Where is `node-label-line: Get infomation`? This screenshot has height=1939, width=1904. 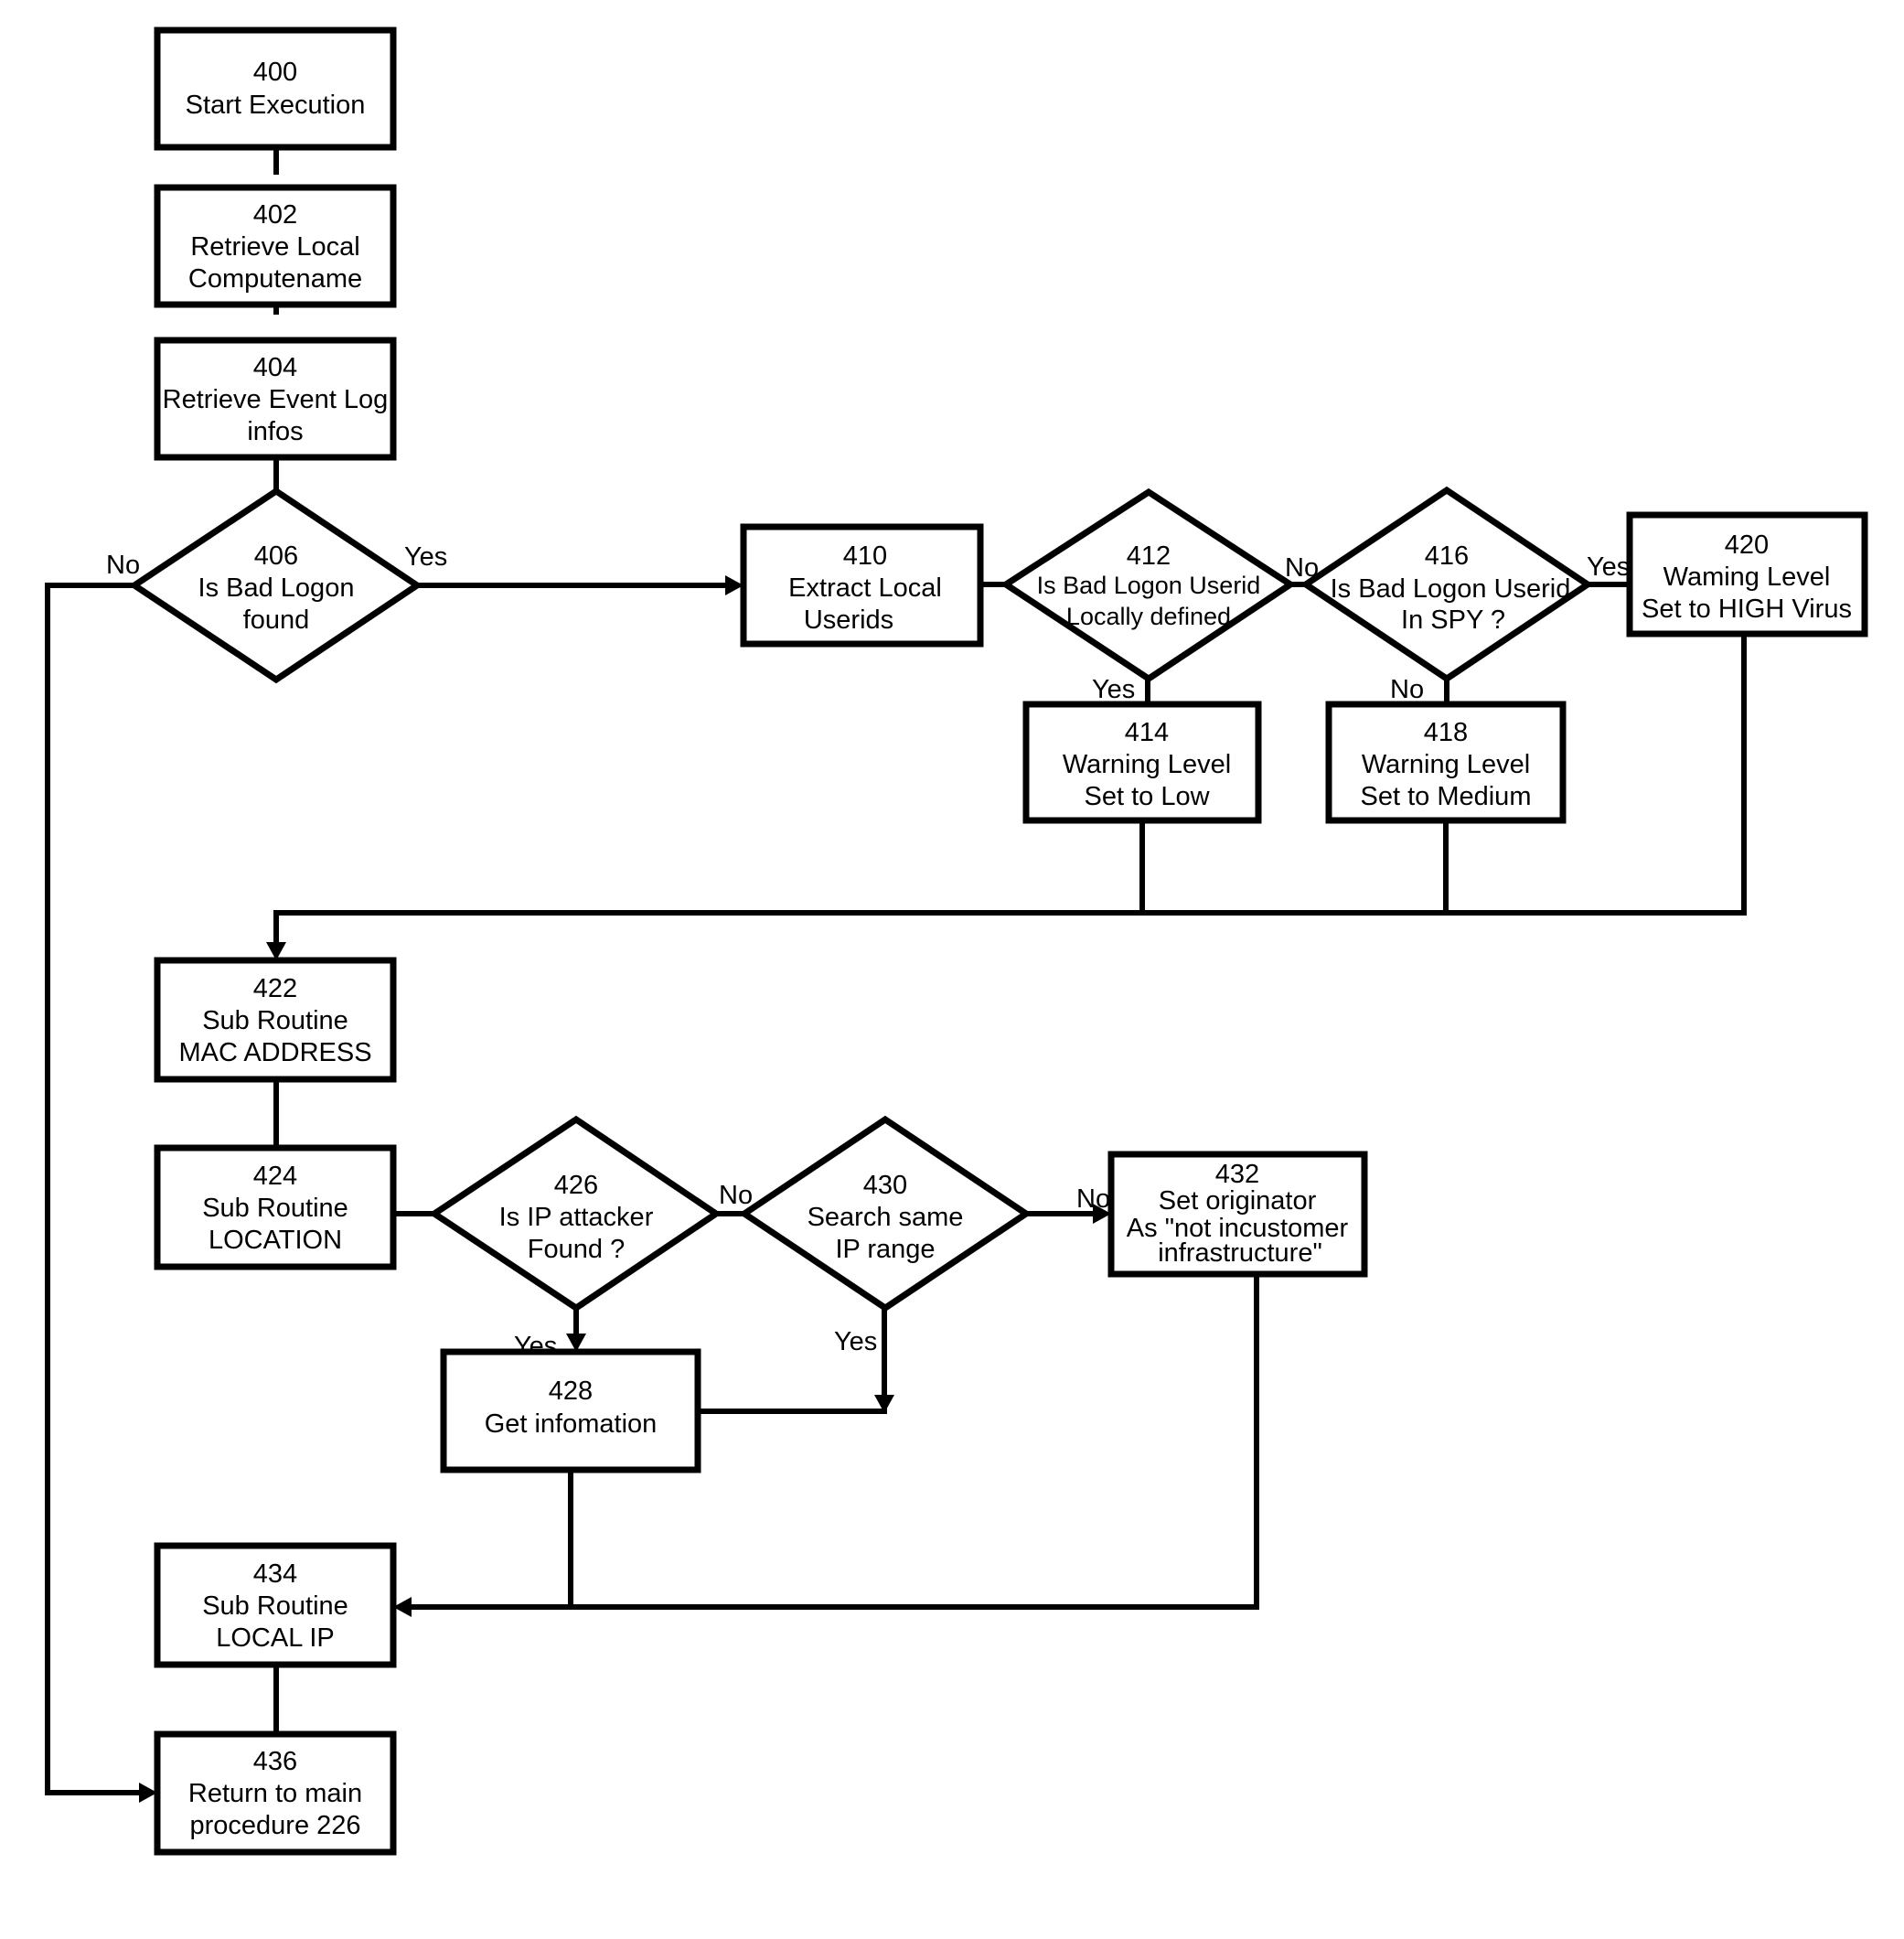
node-label-line: Get infomation is located at coordinates (571, 1424).